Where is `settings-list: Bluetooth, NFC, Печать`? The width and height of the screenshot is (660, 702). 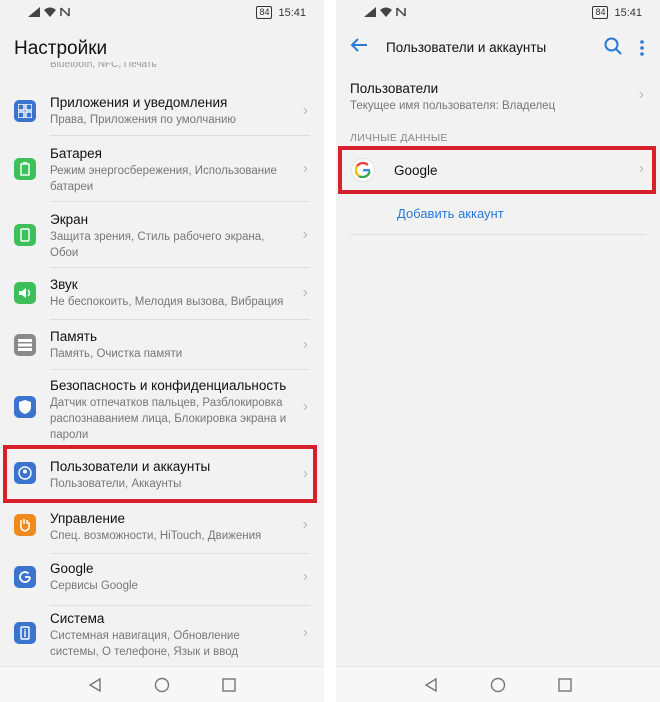
settings-list: Bluetooth, NFC, Печать is located at coordinates (162, 69).